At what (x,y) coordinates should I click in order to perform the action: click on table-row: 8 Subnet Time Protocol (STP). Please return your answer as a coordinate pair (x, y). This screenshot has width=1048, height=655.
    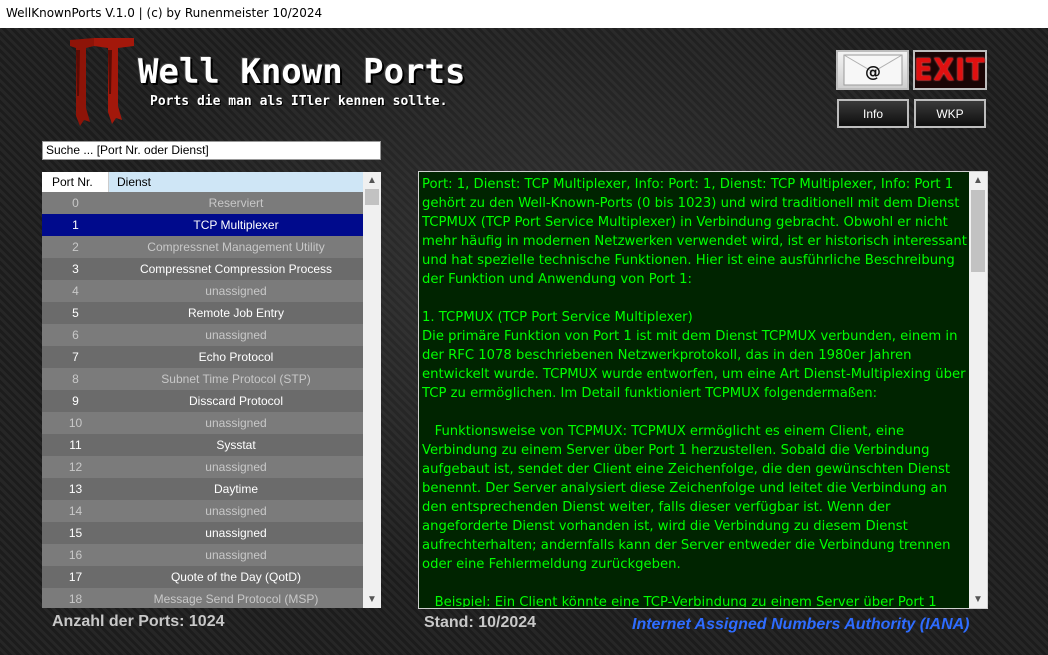
    Looking at the image, I should click on (202, 379).